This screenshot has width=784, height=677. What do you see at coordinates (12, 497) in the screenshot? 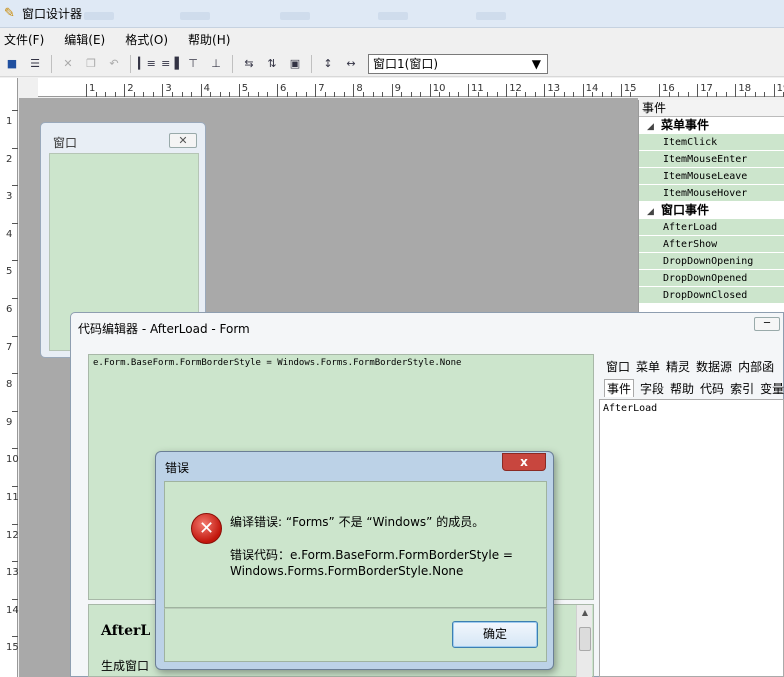
I see `ruler-number: 11` at bounding box center [12, 497].